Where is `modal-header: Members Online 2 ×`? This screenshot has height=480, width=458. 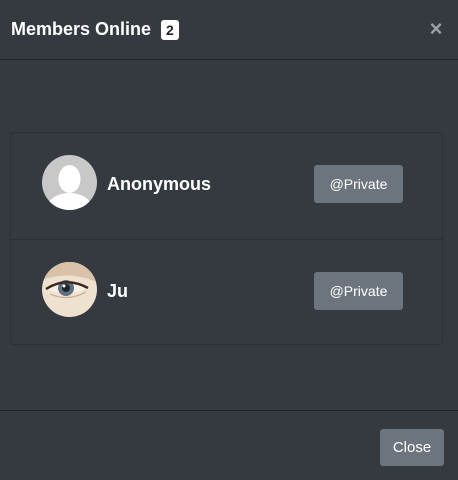
modal-header: Members Online 2 × is located at coordinates (229, 30).